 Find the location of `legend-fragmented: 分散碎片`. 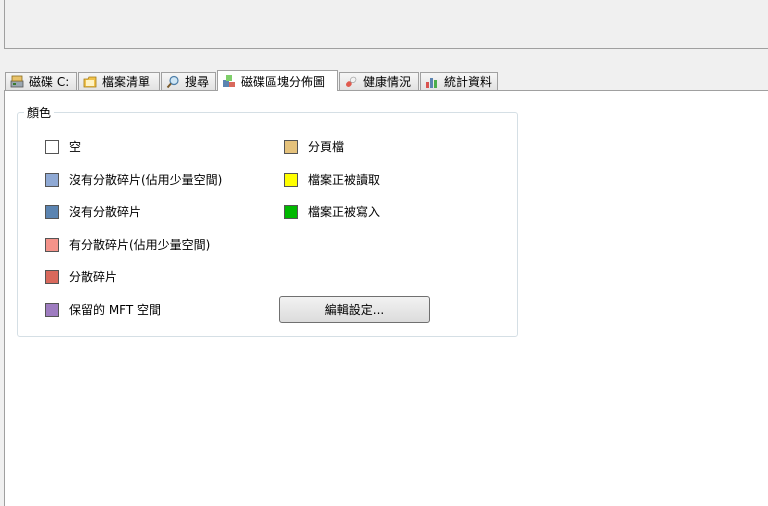

legend-fragmented: 分散碎片 is located at coordinates (81, 276).